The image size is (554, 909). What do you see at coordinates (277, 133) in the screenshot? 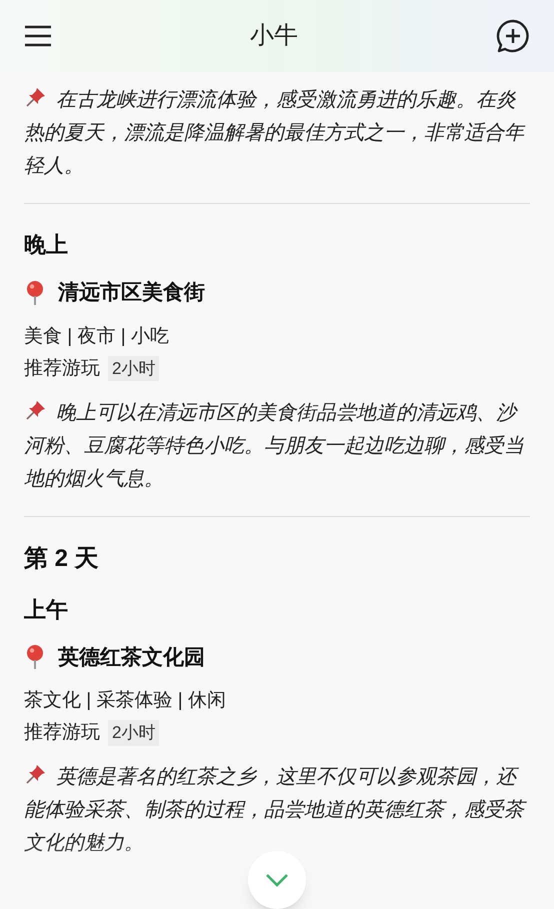
I see `note-text: 在古龙峡进行漂流体验，感受激流勇进的乐趣。在炎热的夏天，漂流是降温解暑的最佳方式之一，非常适合年轻人。` at bounding box center [277, 133].